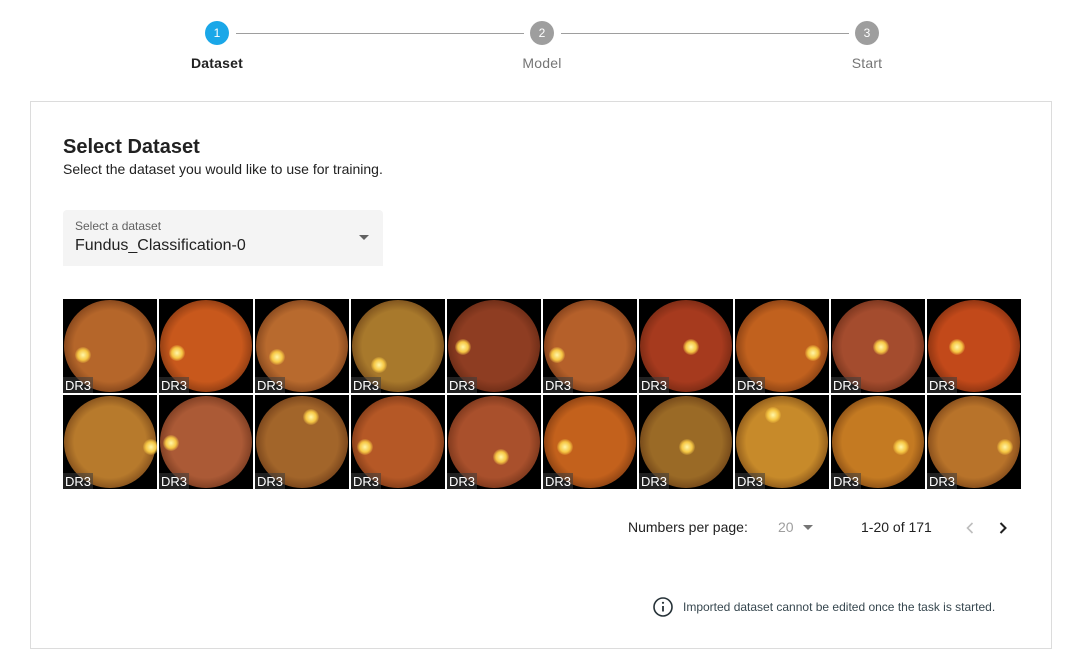 The height and width of the screenshot is (660, 1071). What do you see at coordinates (867, 63) in the screenshot?
I see `step-label: Start` at bounding box center [867, 63].